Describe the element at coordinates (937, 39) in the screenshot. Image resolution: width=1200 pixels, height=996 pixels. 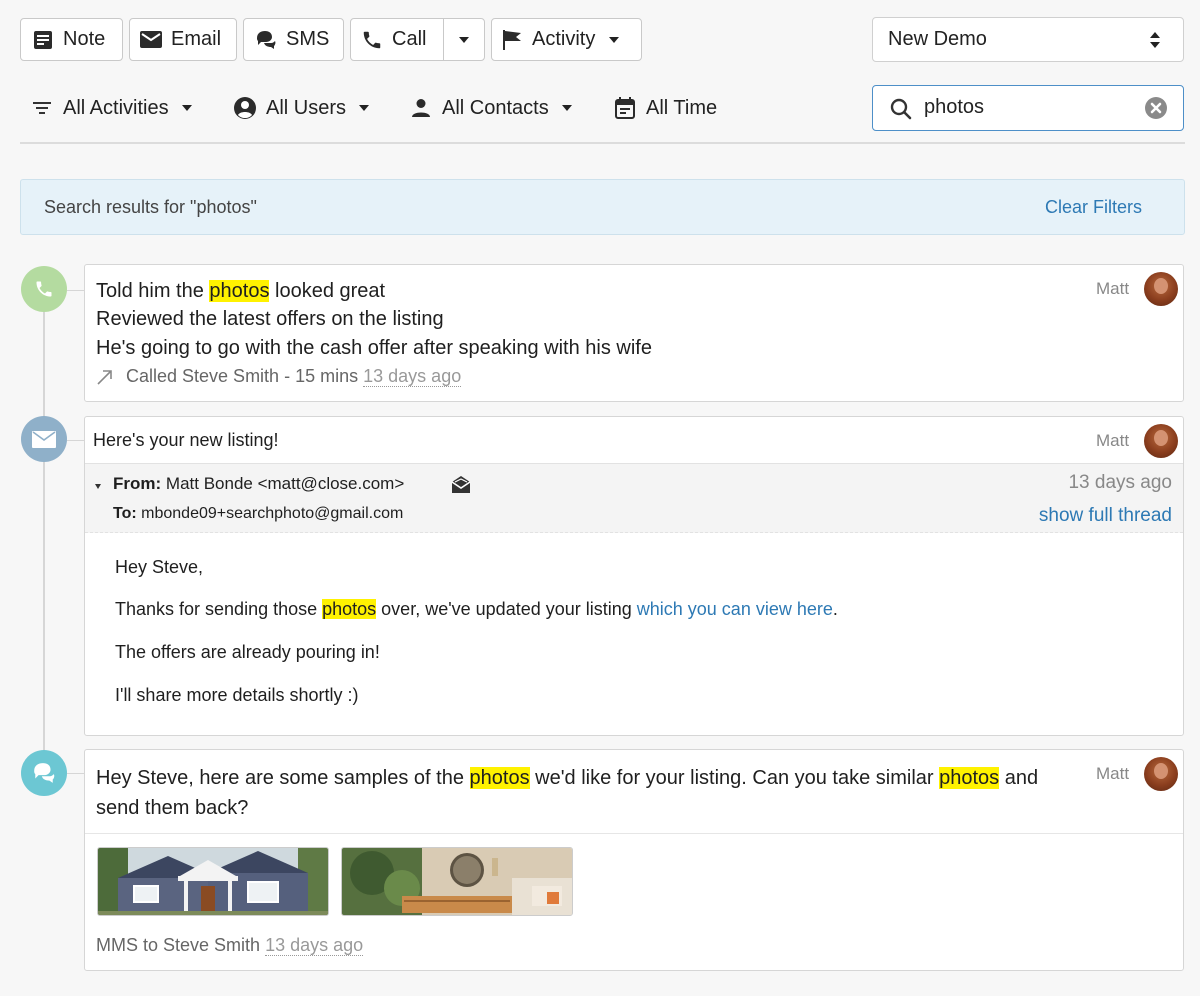
I see `template-select-value: New Demo` at that location.